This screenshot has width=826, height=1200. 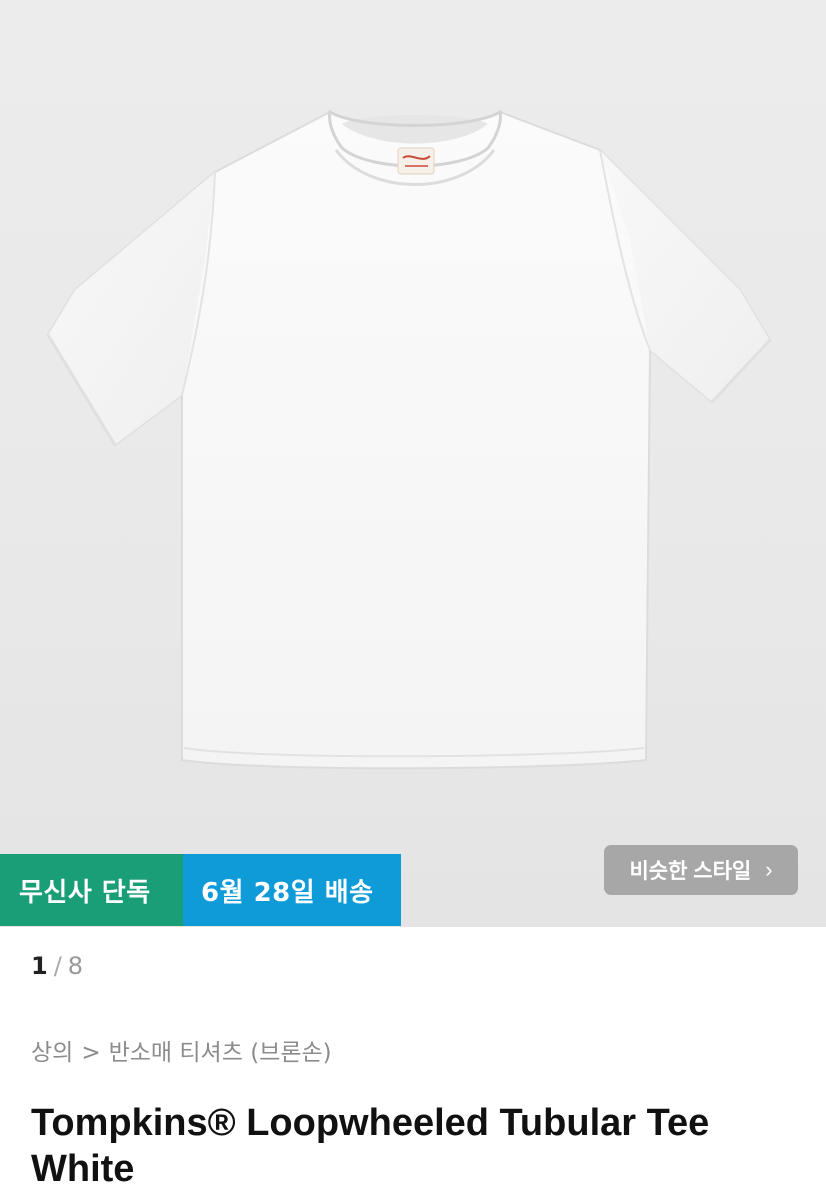 What do you see at coordinates (769, 869) in the screenshot?
I see `chevron-right-icon: ›` at bounding box center [769, 869].